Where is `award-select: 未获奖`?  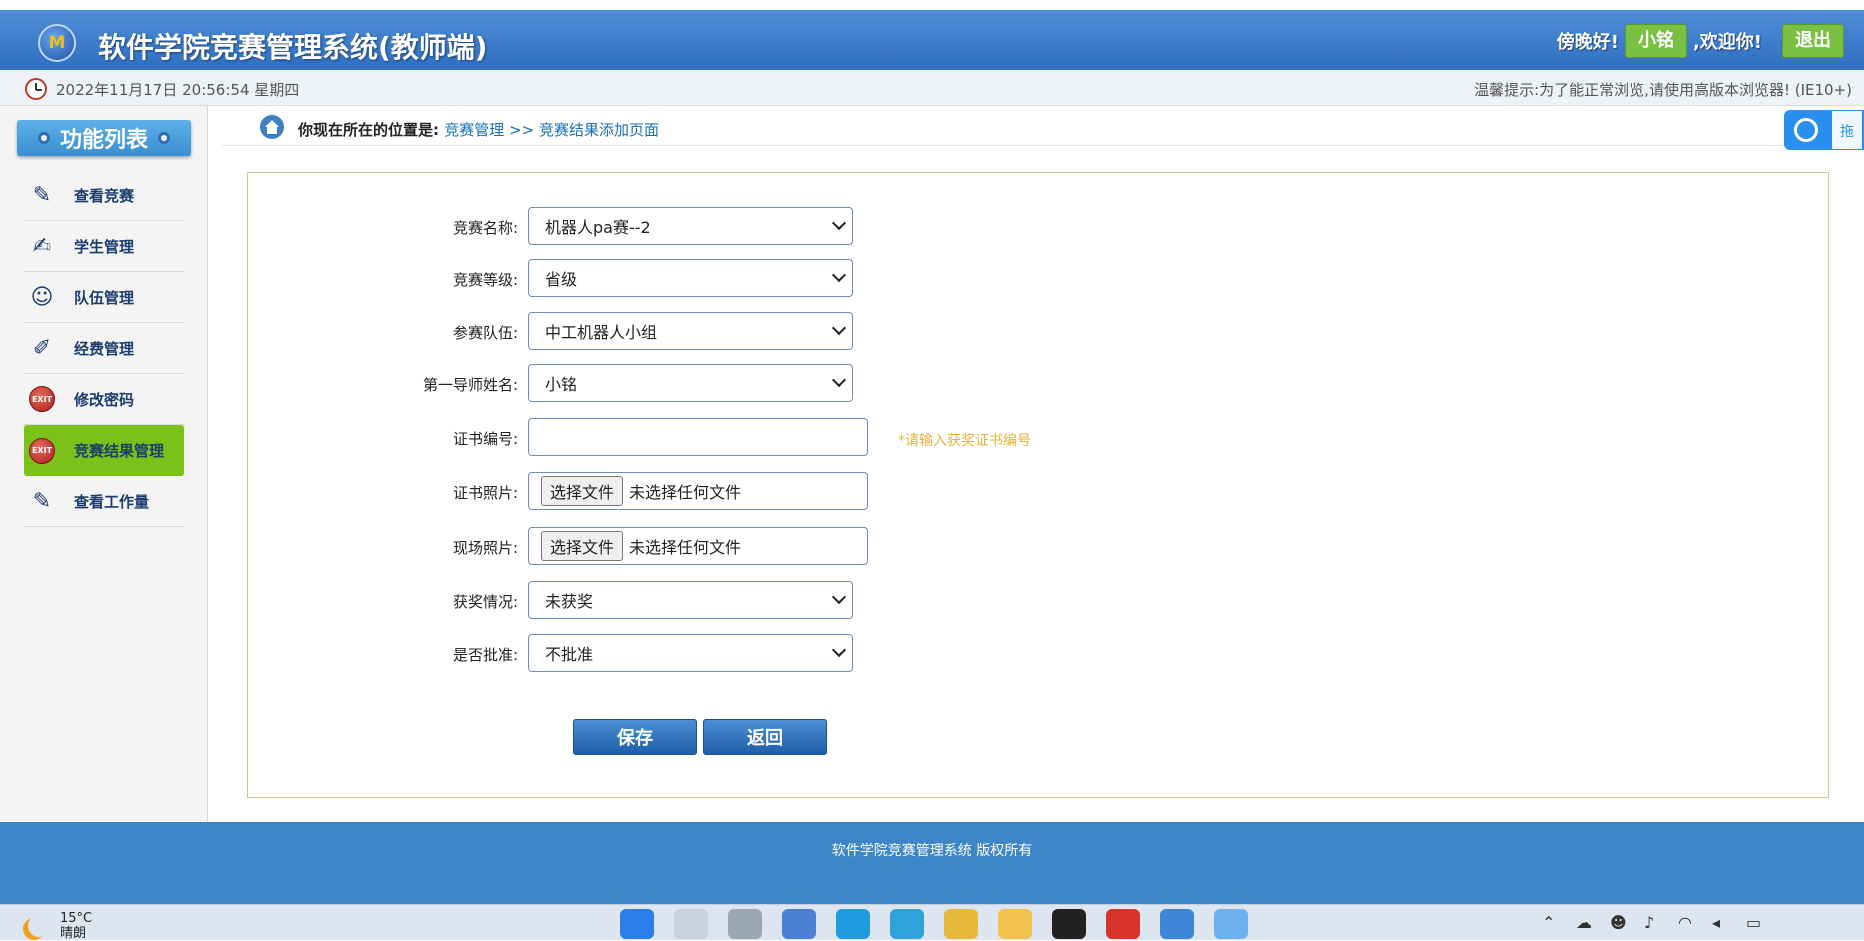 award-select: 未获奖 is located at coordinates (690, 600).